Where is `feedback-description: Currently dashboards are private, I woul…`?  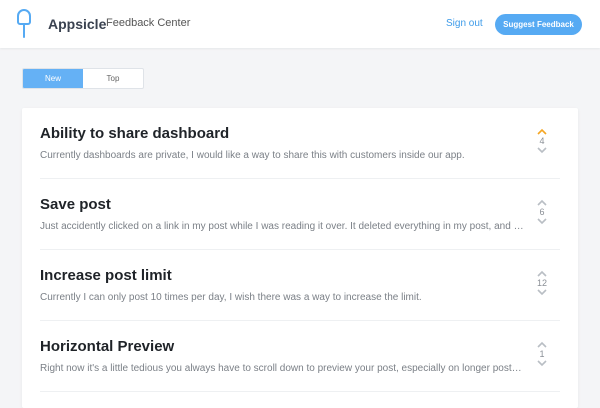
feedback-description: Currently dashboards are private, I woul… is located at coordinates (252, 155).